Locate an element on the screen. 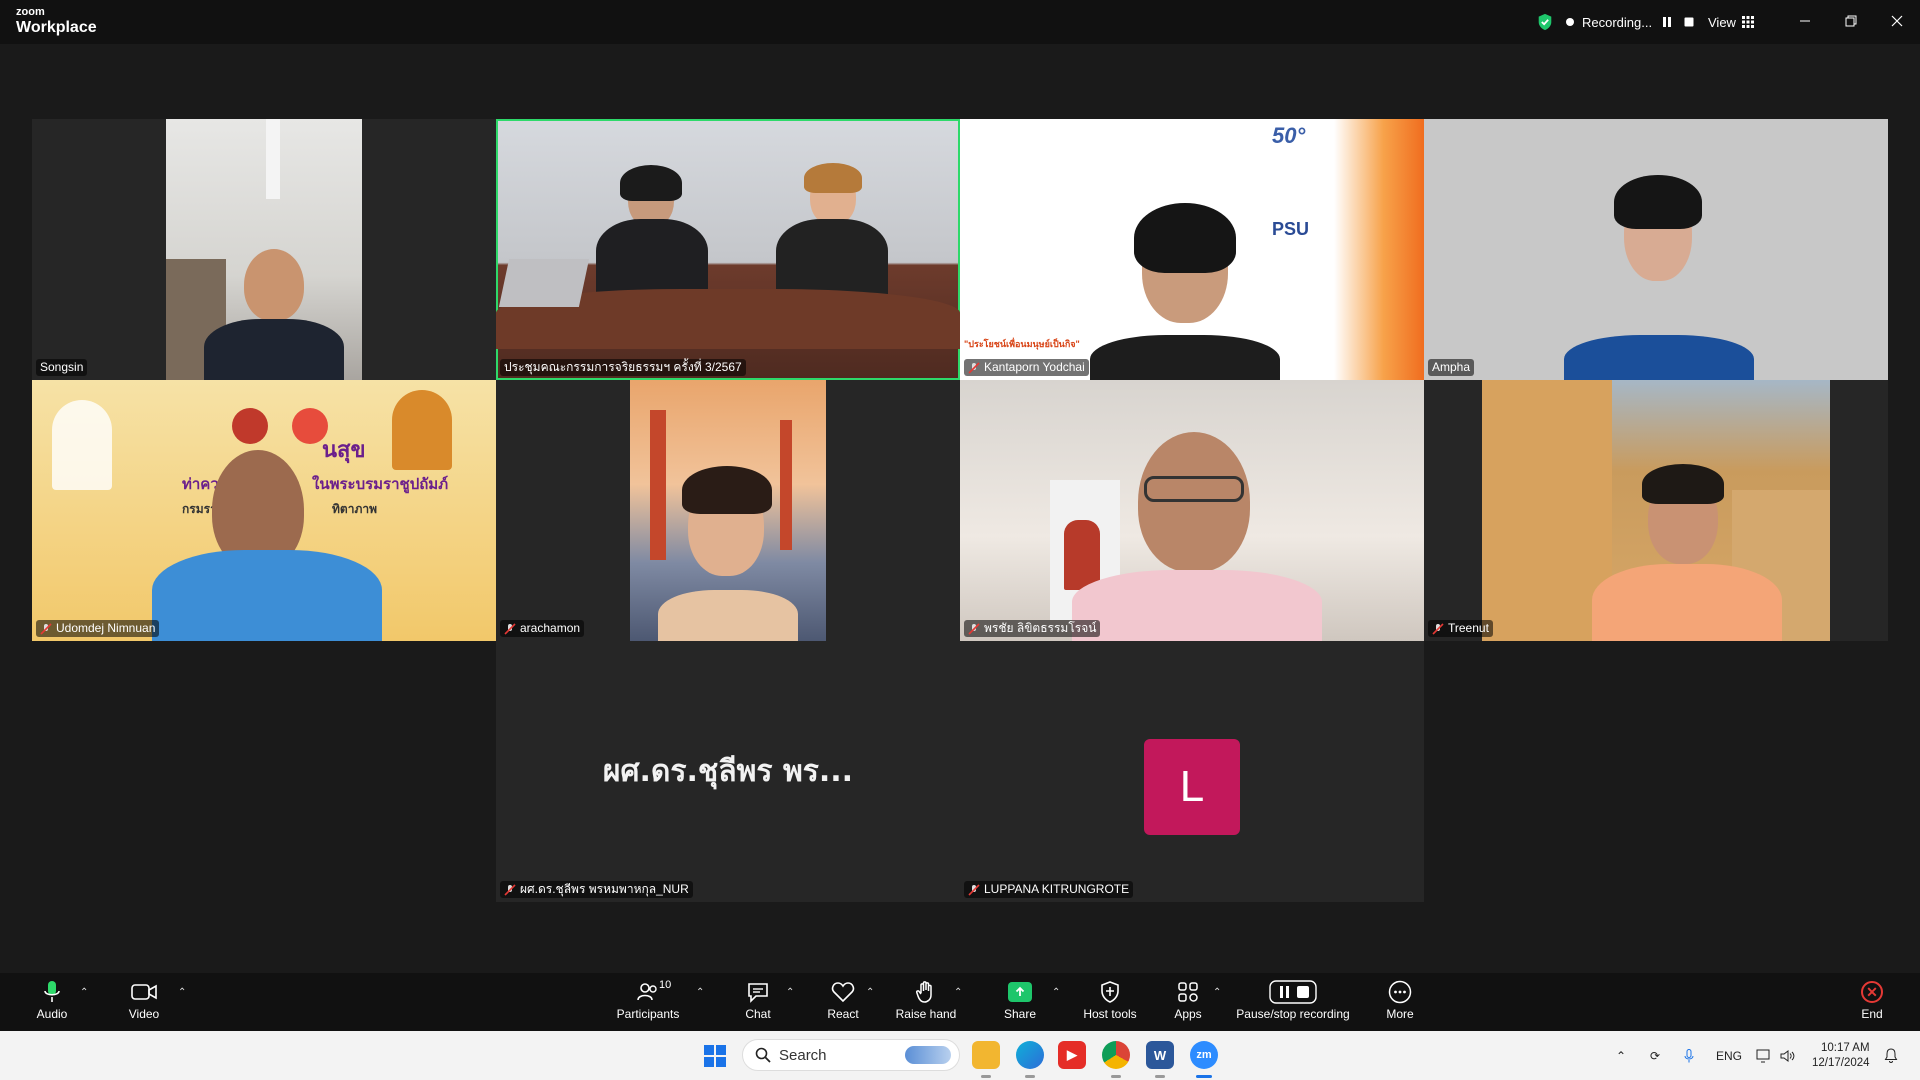  apps-caret-icon: ⌃ is located at coordinates (1217, 992).